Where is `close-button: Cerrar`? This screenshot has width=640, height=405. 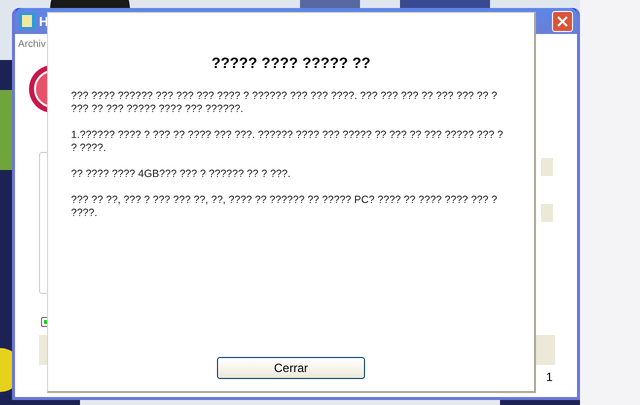
close-button: Cerrar is located at coordinates (291, 368).